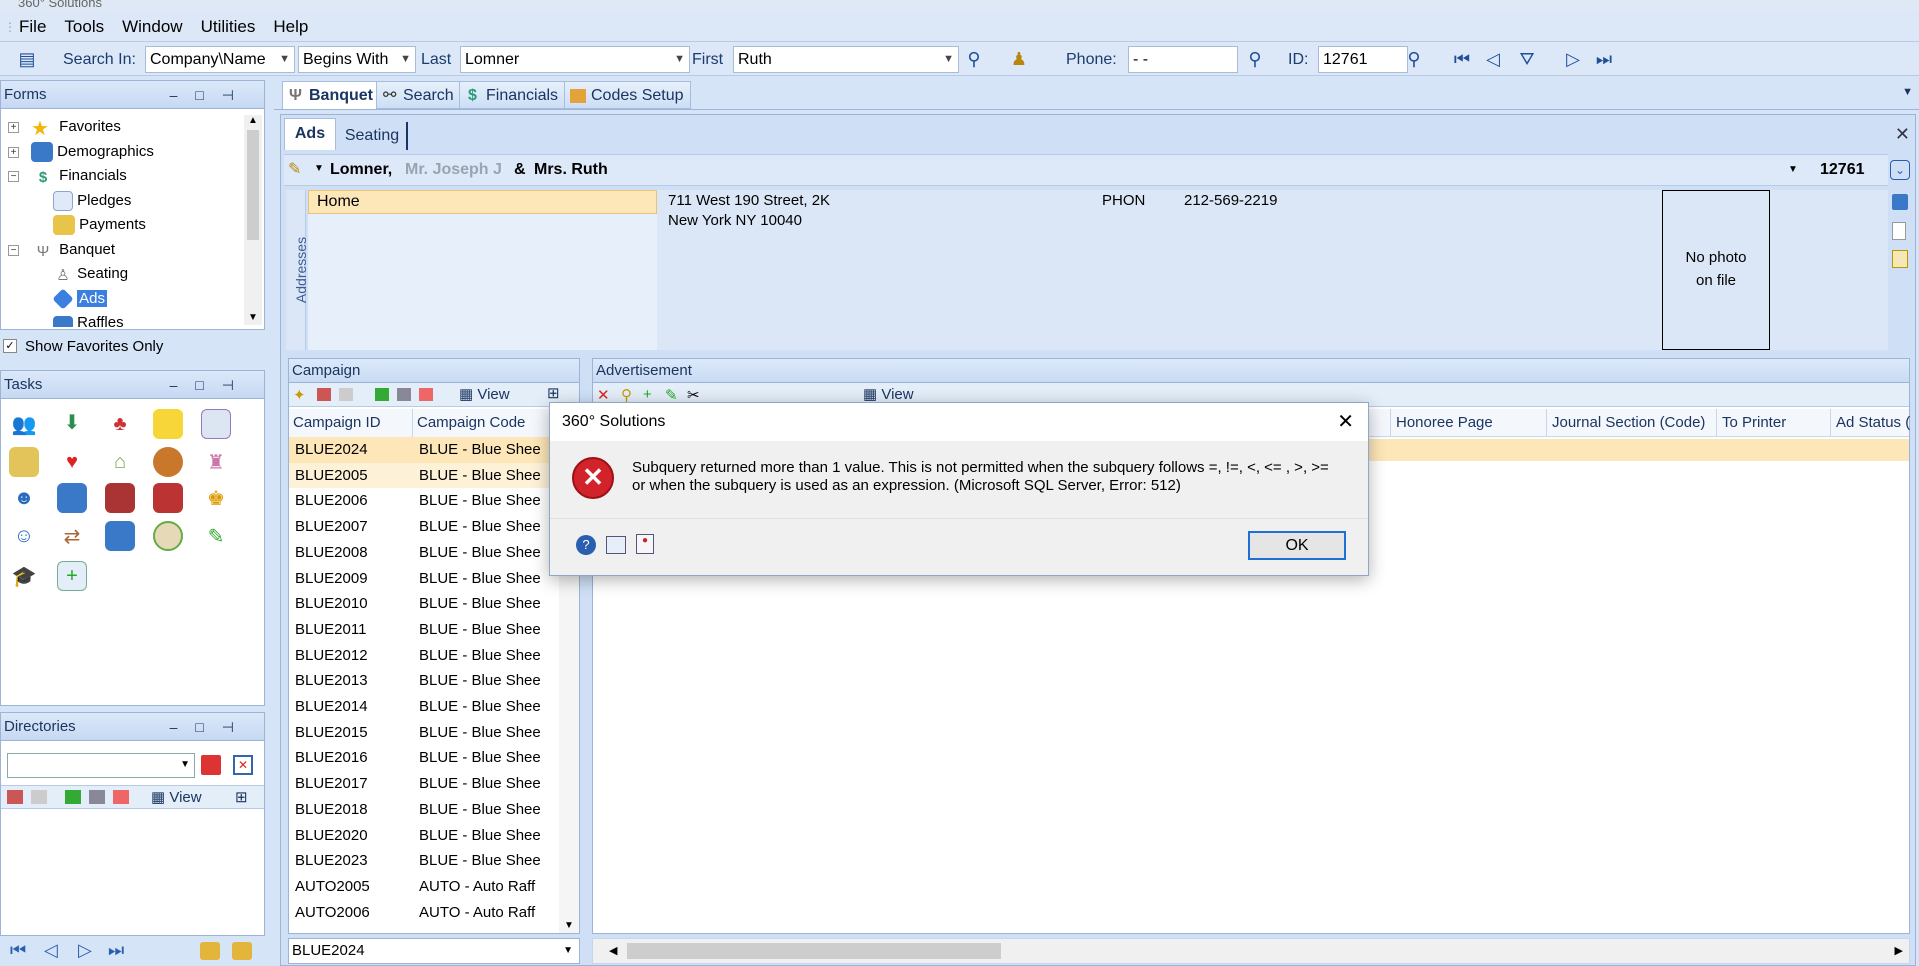 This screenshot has width=1919, height=966. I want to click on add-person-icon: ♟, so click(1019, 59).